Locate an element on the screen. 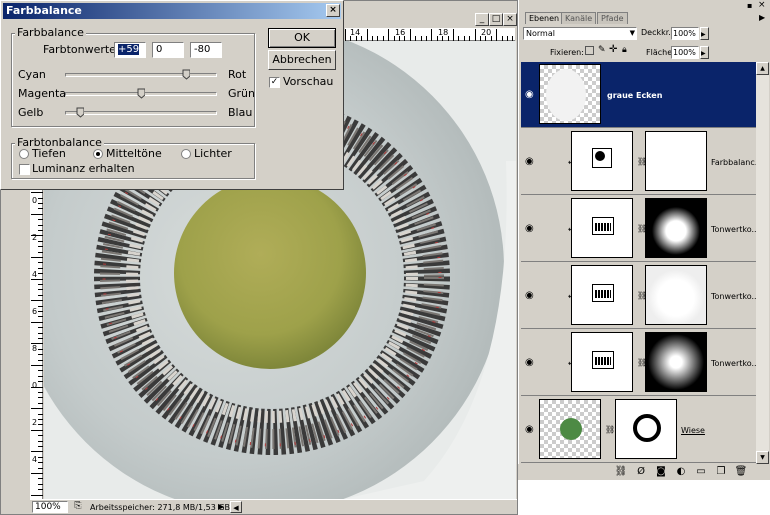 Image resolution: width=770 pixels, height=515 pixels. chain-link-icon: ⛓︎ is located at coordinates (610, 429).